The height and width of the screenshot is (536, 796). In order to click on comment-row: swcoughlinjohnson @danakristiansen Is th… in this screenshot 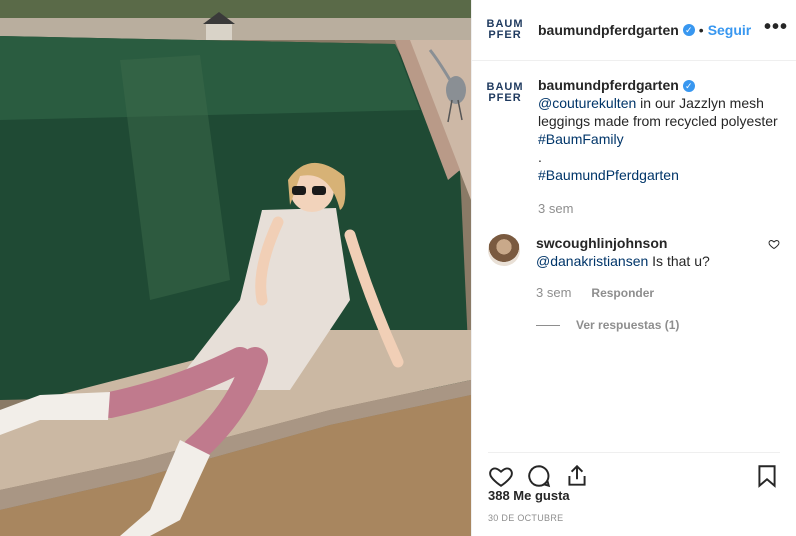, I will do `click(634, 284)`.